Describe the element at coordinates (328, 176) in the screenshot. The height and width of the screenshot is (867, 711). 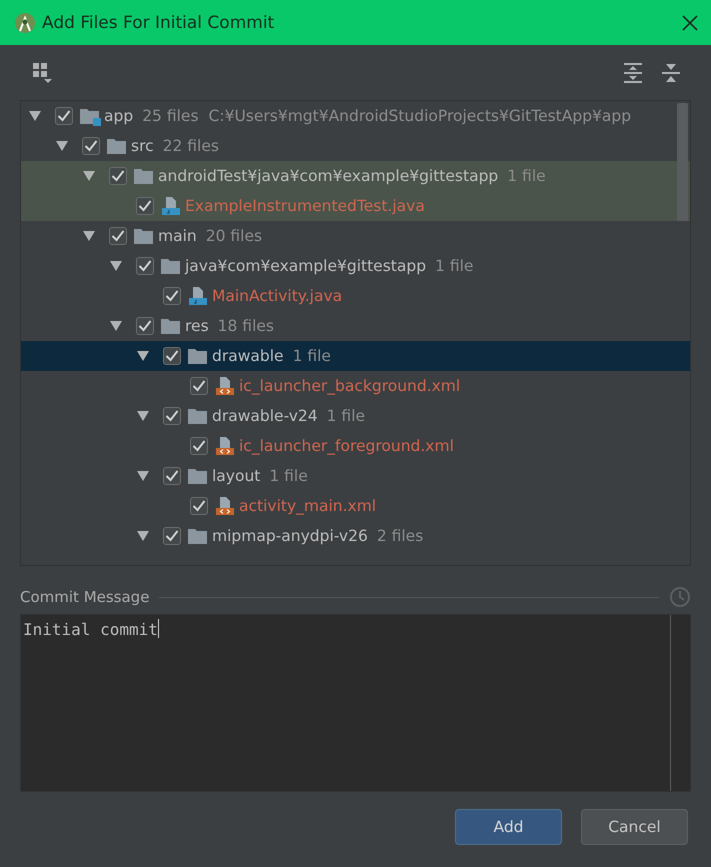
I see `folder-name: androidTest¥java¥com¥example¥gittestapp` at that location.